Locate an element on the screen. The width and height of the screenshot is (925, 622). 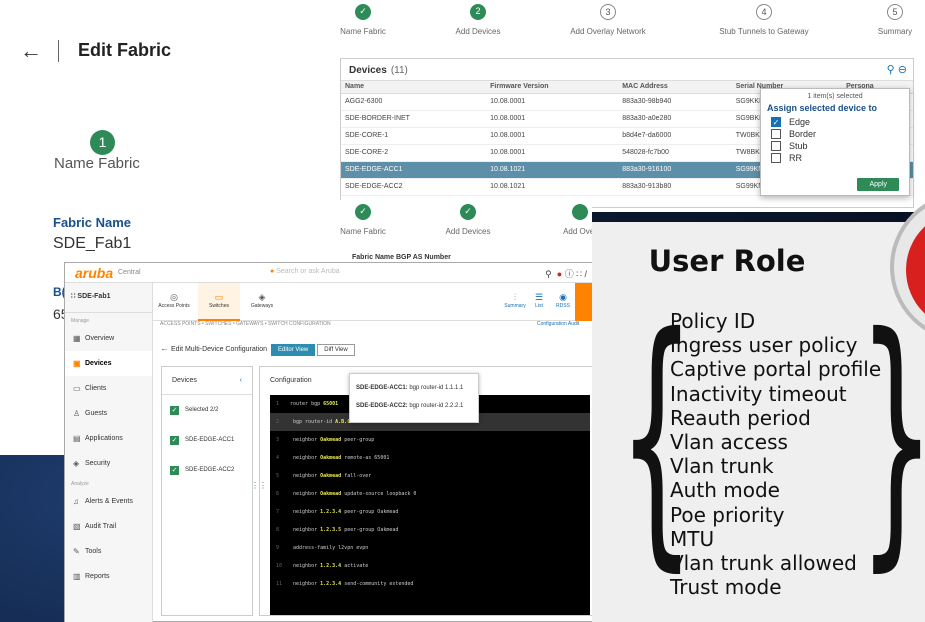
user-role-title: User Role is located at coordinates (727, 261).